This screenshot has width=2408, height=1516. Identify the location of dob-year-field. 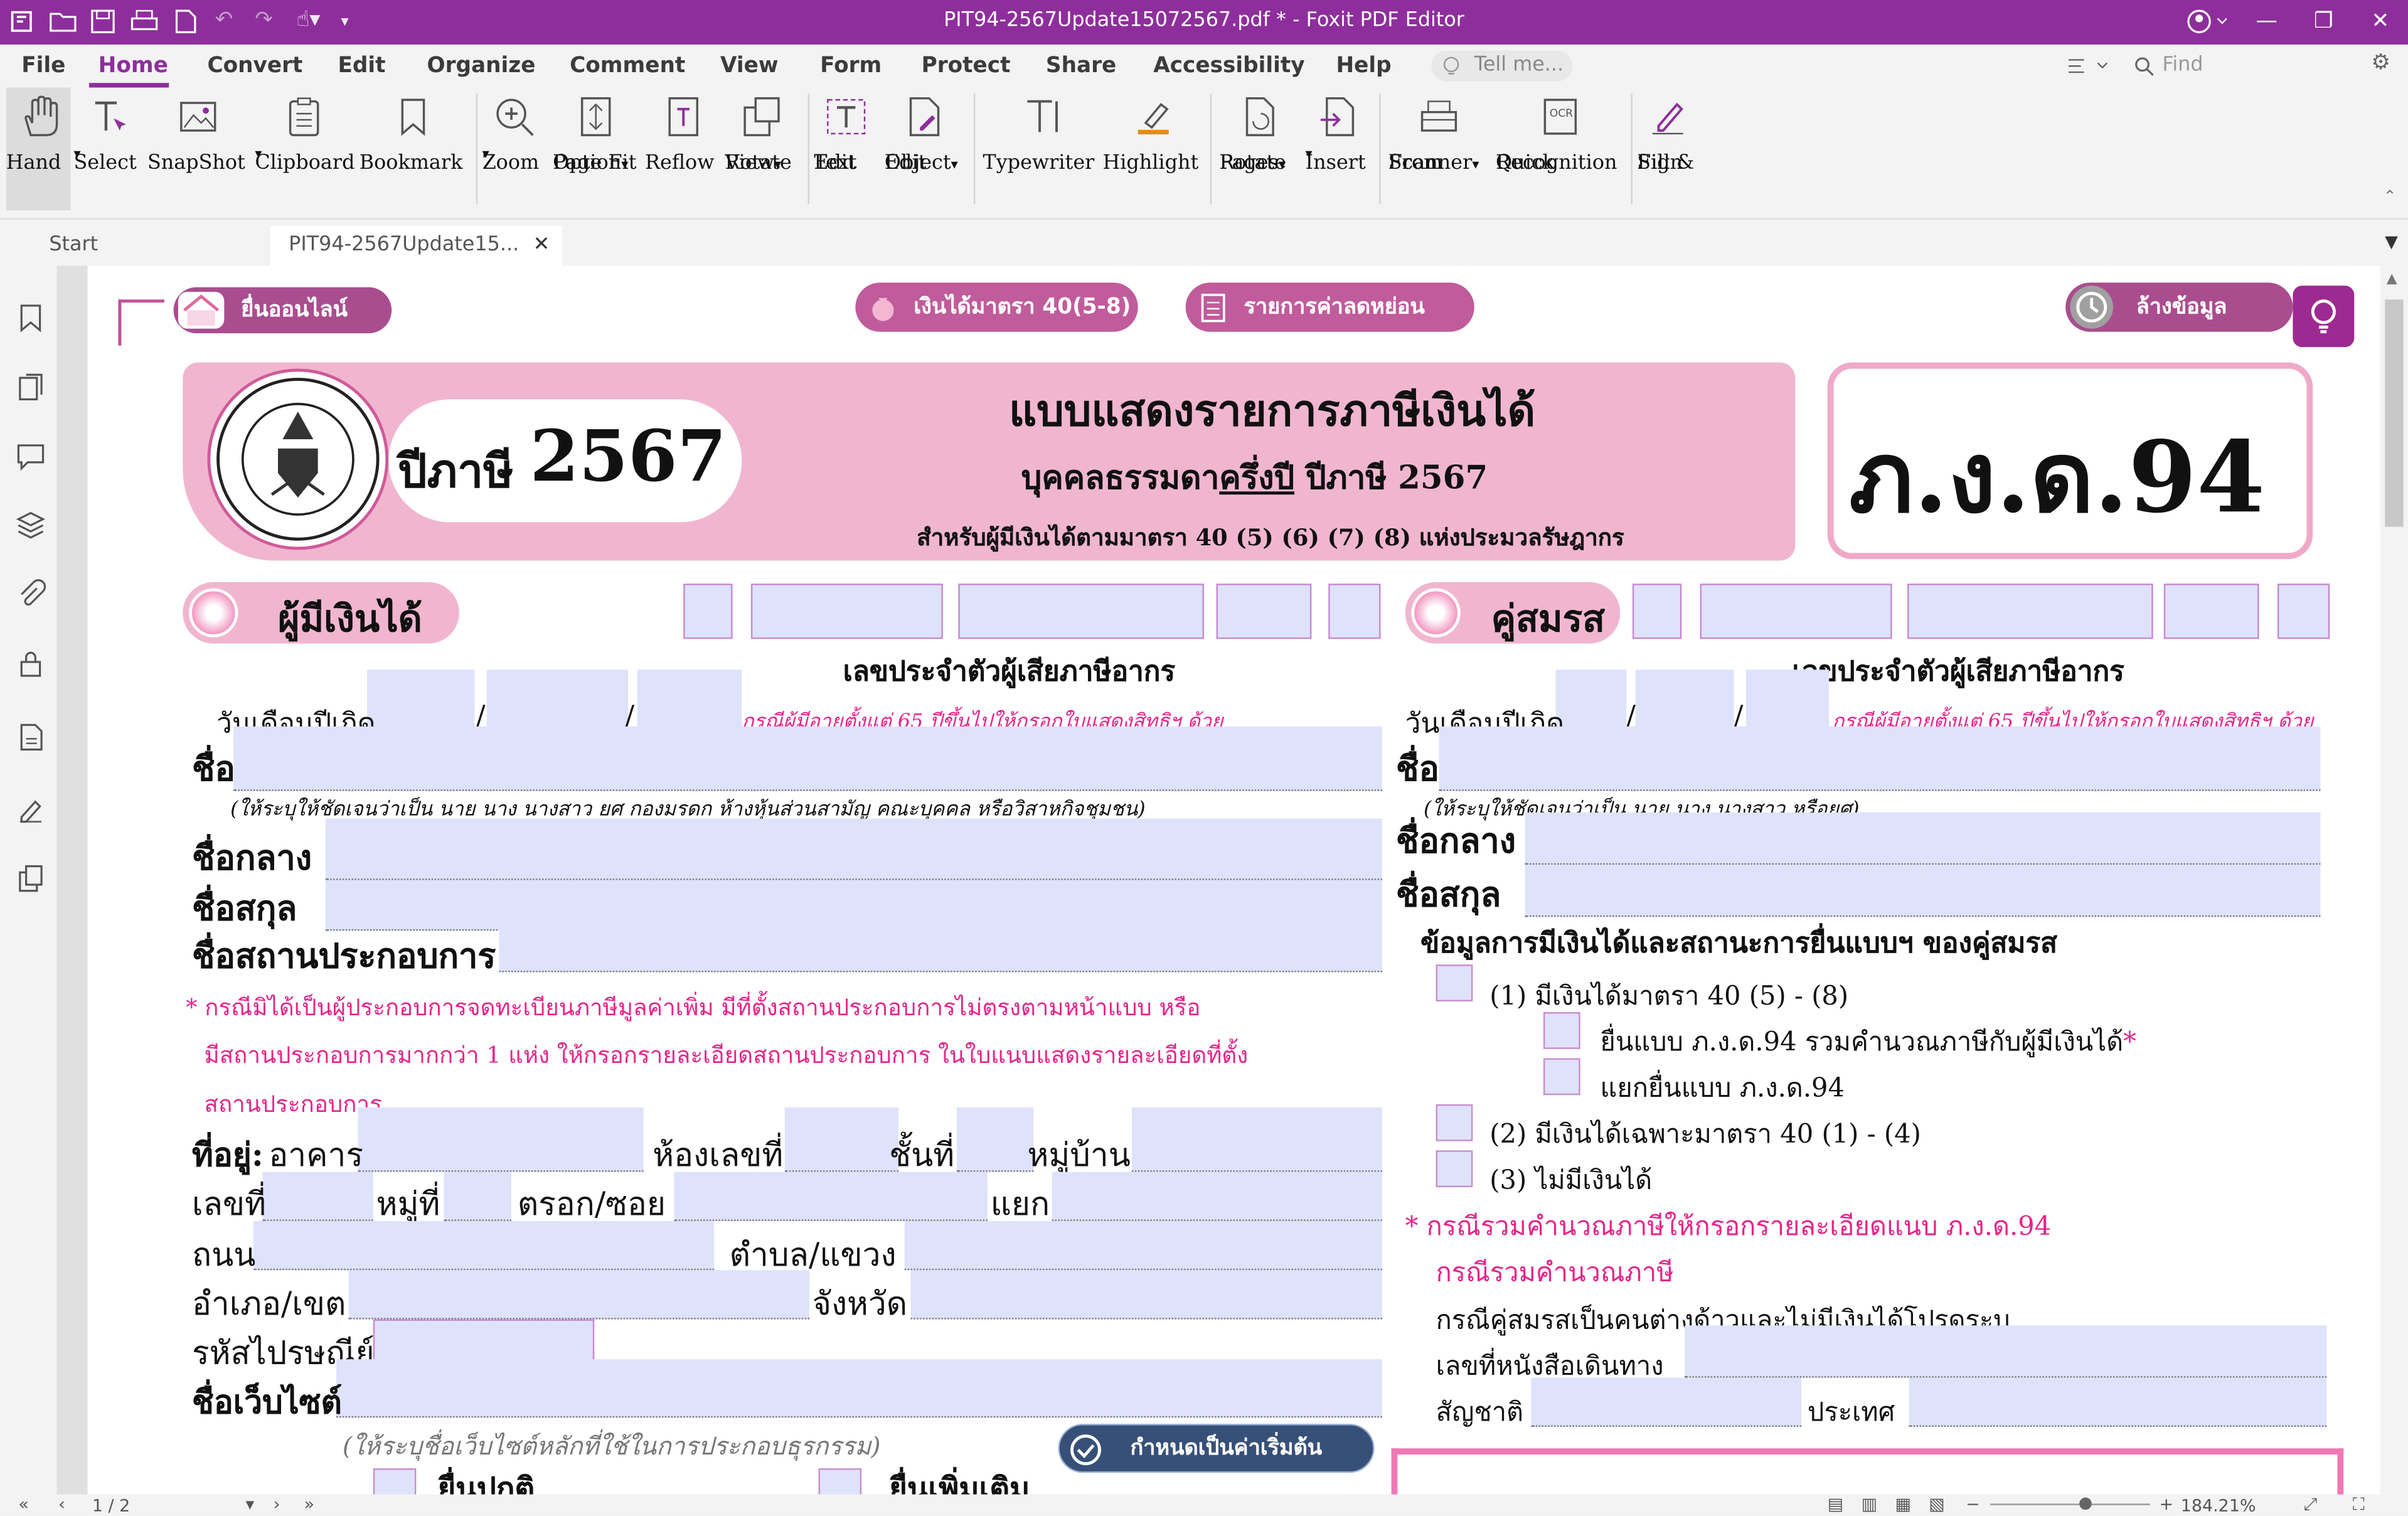
(689, 701).